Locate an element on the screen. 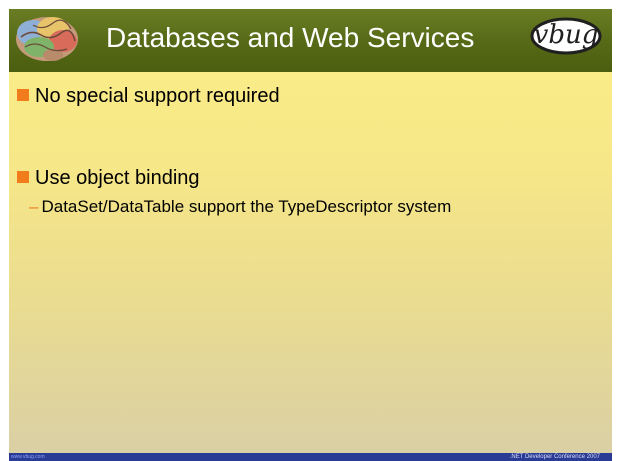 The image size is (621, 461). bullet-text: No special support required is located at coordinates (157, 96).